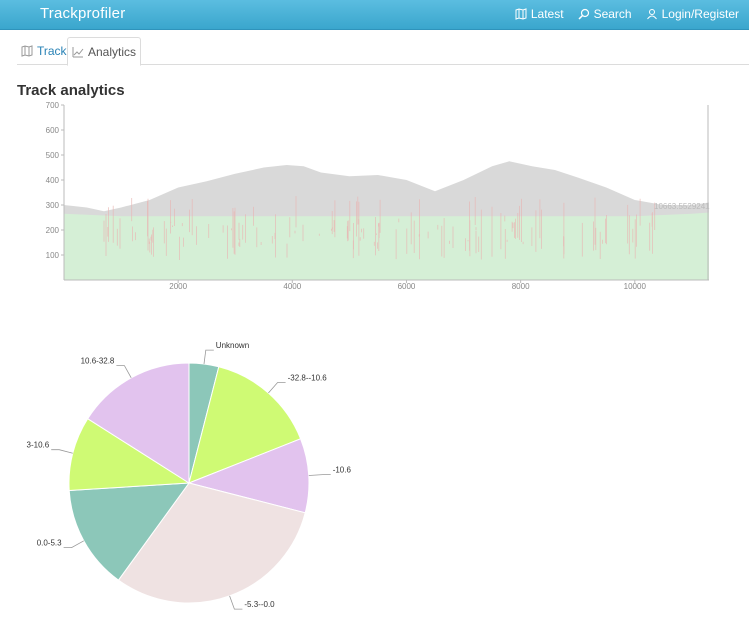 The height and width of the screenshot is (630, 749). Describe the element at coordinates (342, 470) in the screenshot. I see `pie-slice-label: -10.6` at that location.